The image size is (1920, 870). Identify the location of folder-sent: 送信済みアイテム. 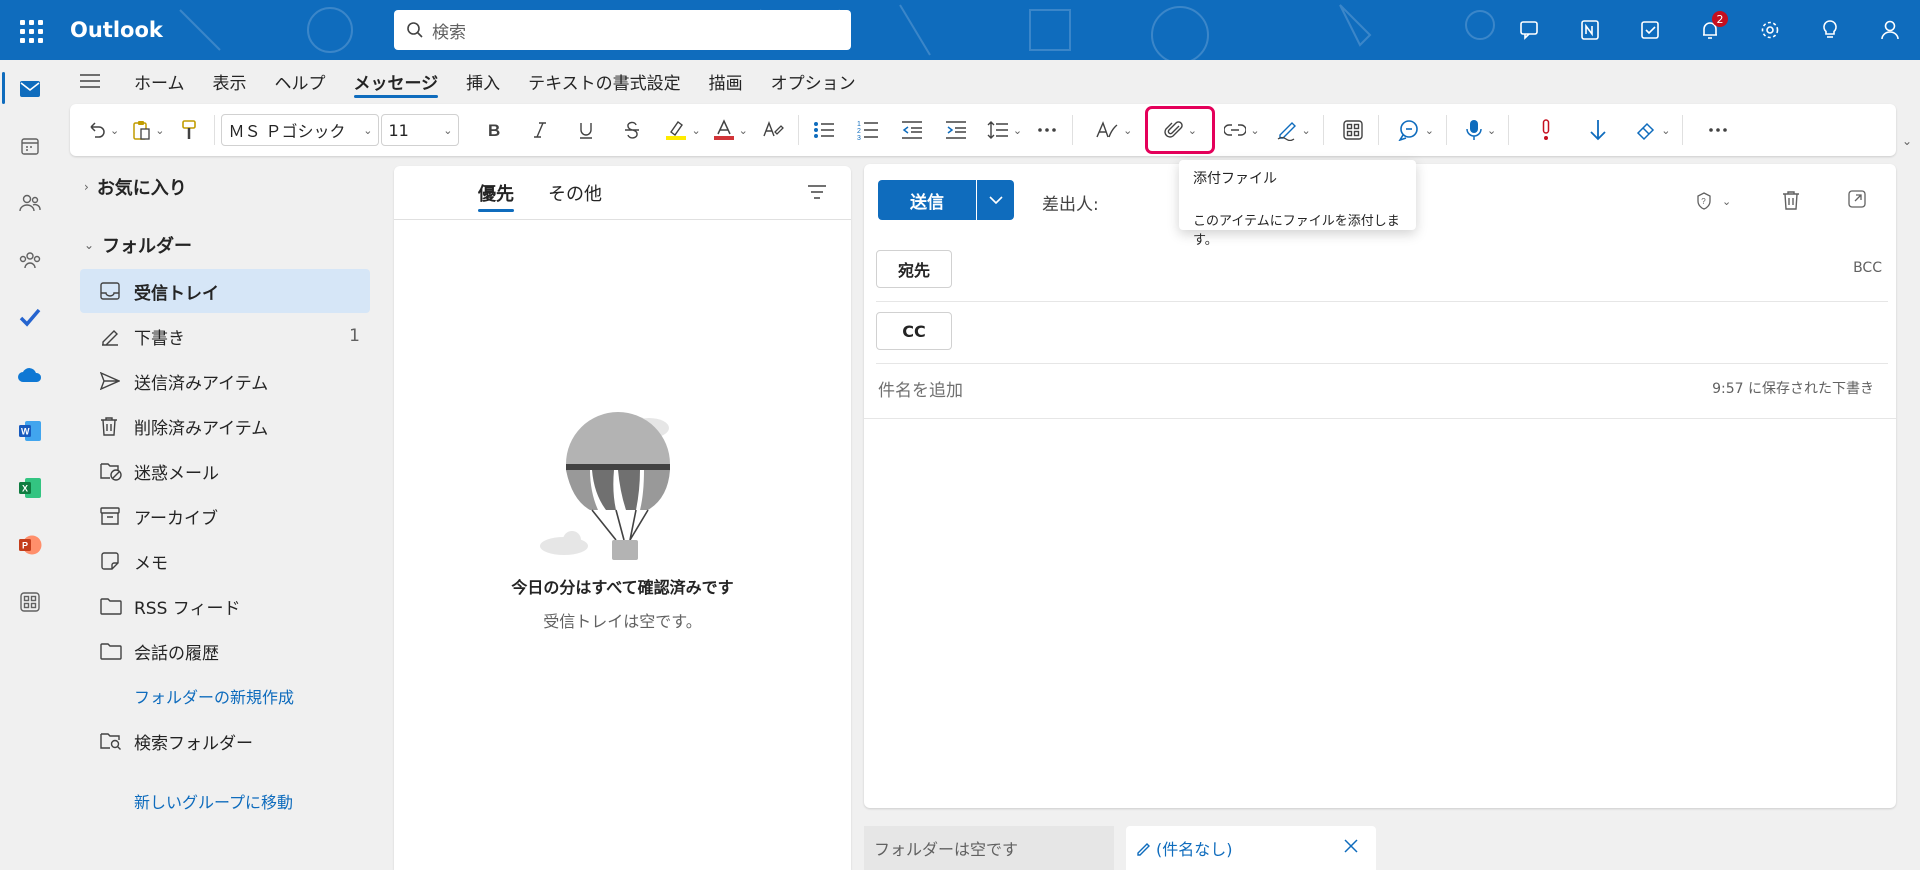
(225, 381).